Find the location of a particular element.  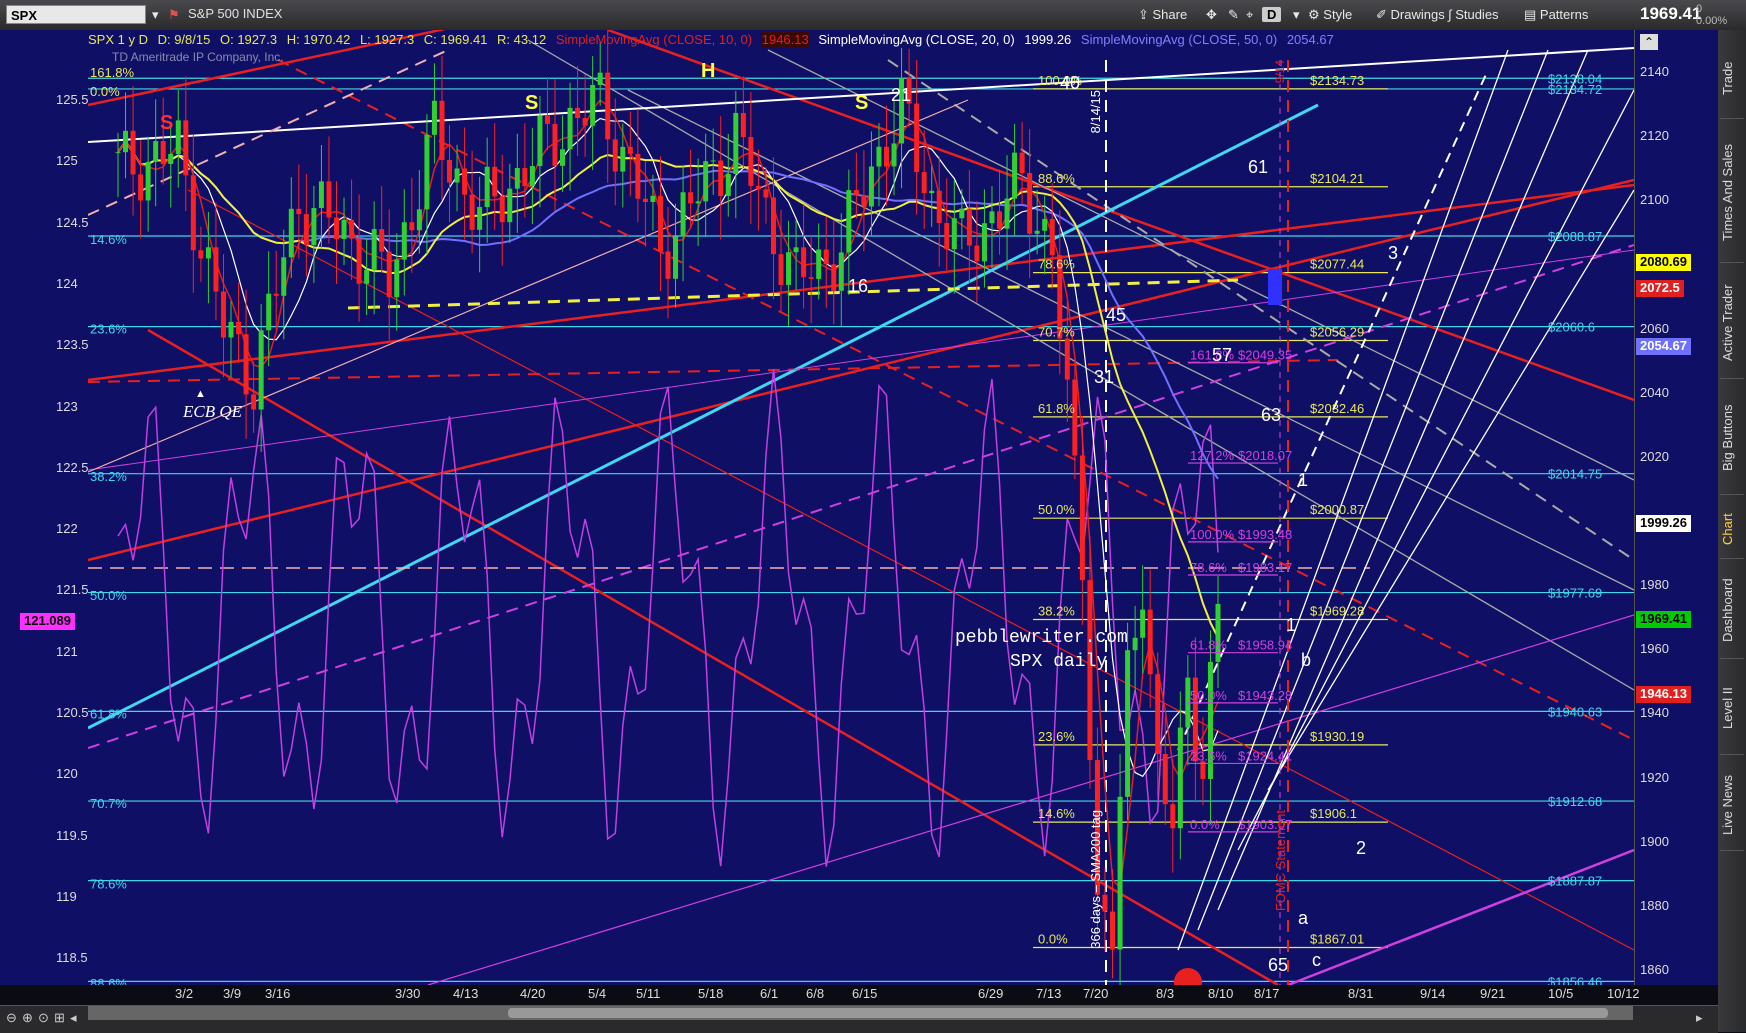

style-button: ⚙ Style is located at coordinates (1330, 14).